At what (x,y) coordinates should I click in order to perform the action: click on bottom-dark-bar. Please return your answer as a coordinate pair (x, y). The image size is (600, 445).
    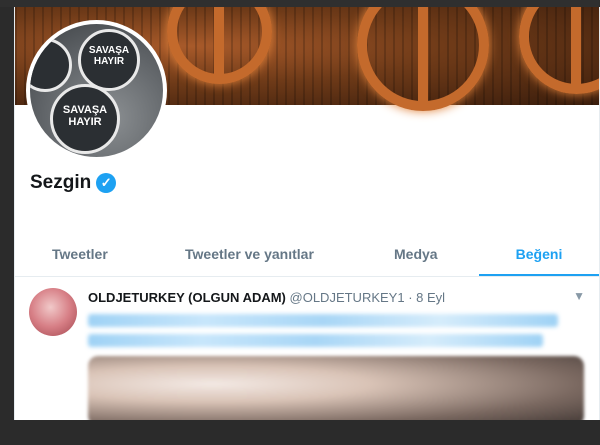
    Looking at the image, I should click on (300, 432).